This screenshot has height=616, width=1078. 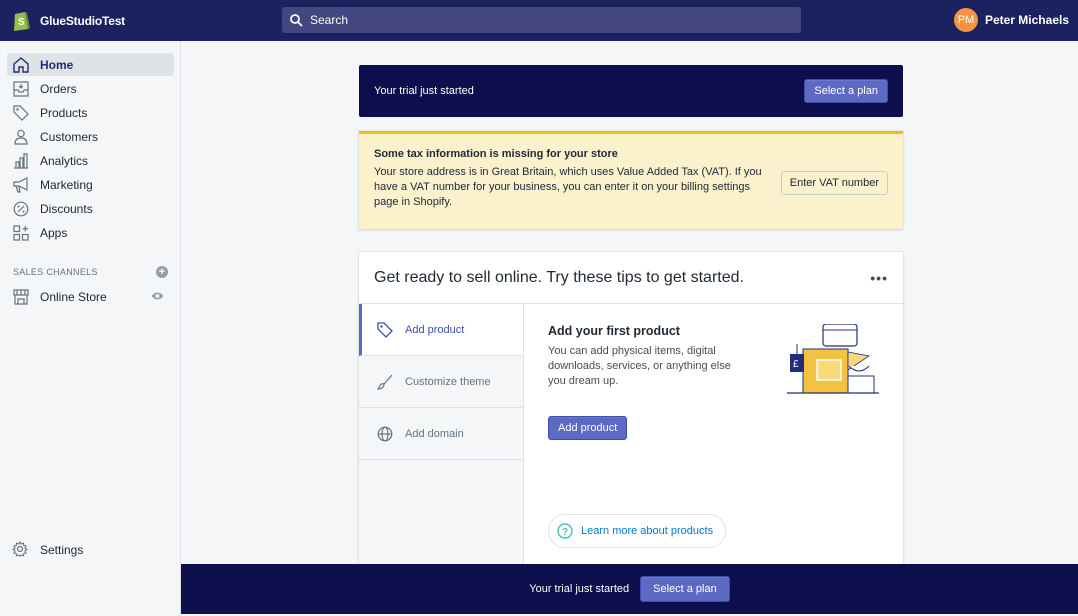 What do you see at coordinates (21, 209) in the screenshot?
I see `discount-icon` at bounding box center [21, 209].